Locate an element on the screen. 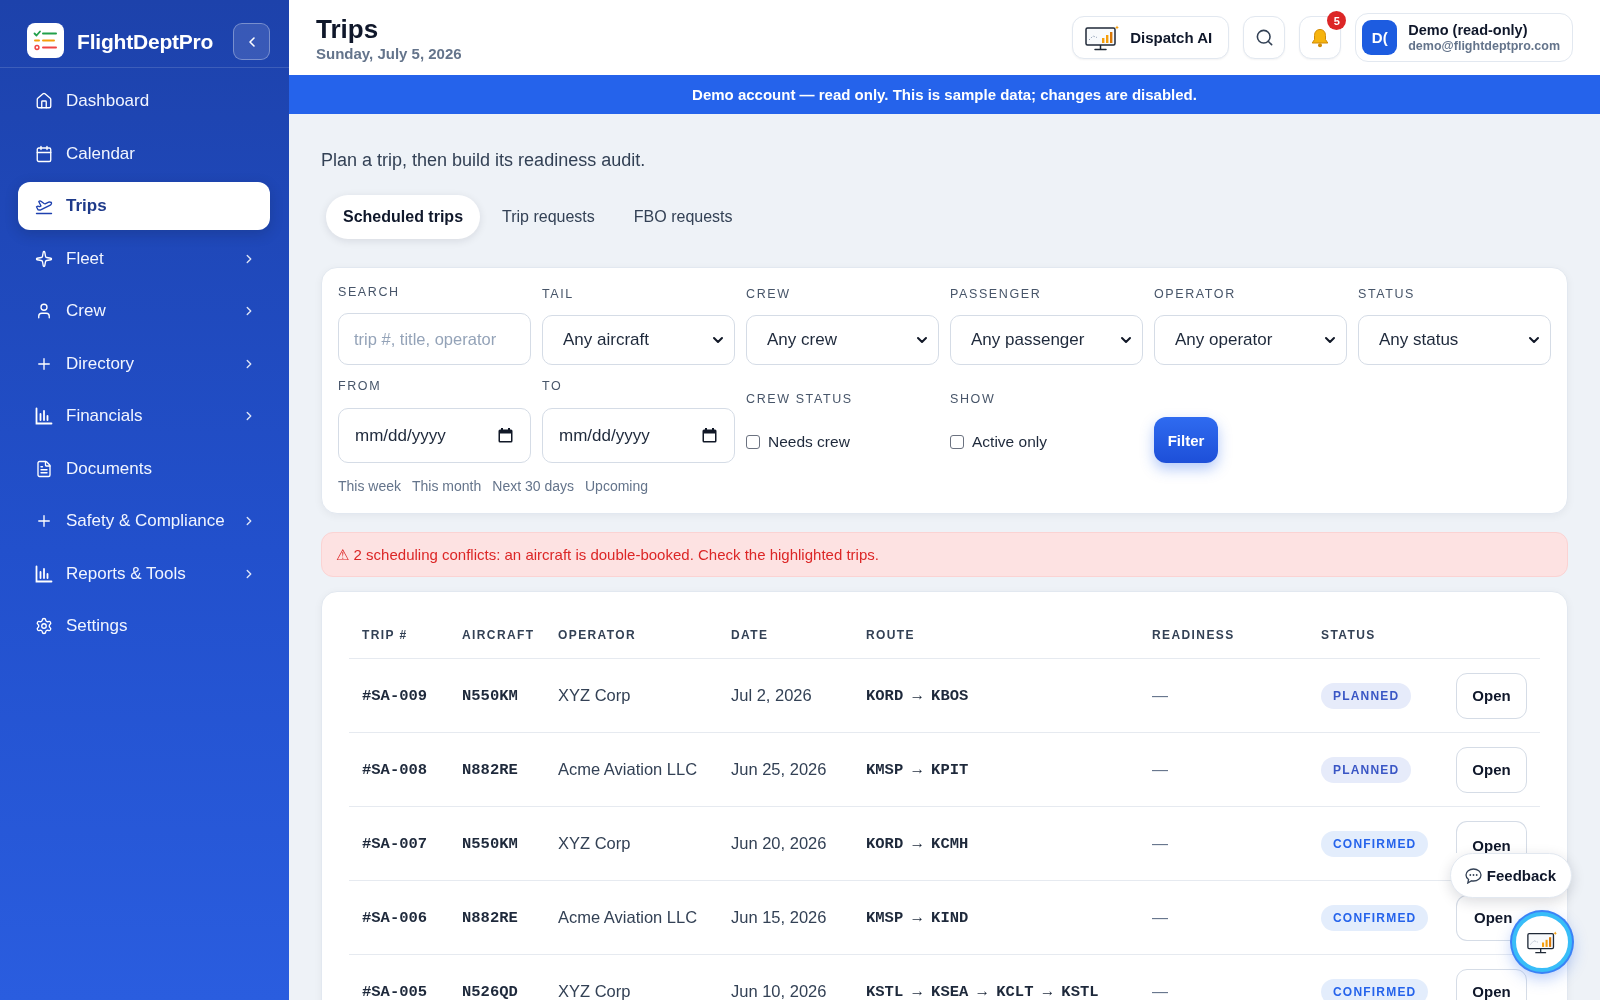 The width and height of the screenshot is (1600, 1000). alert-text: ⚠ 2 scheduling conflicts: an aircraft is double-booked. Check the highlighted trips. is located at coordinates (607, 554).